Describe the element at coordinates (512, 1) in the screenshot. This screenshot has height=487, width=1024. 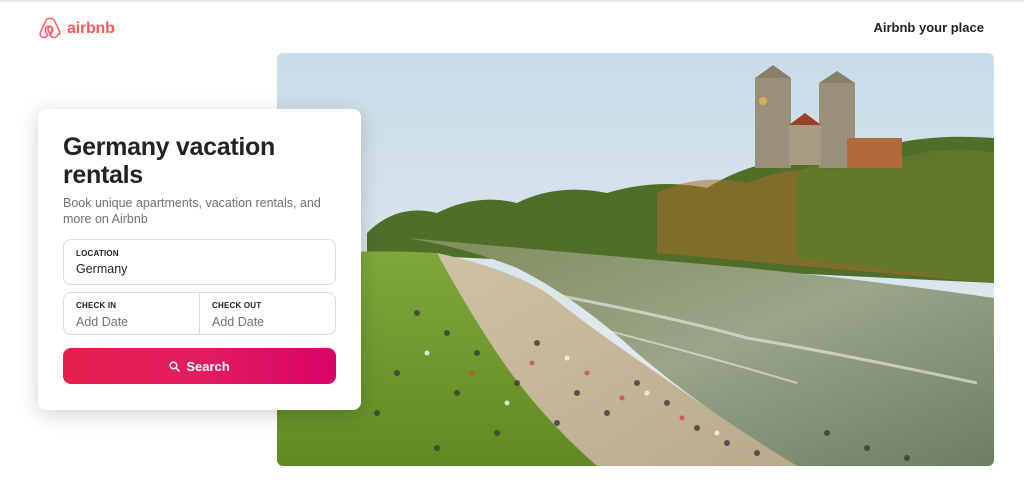
I see `top-divider` at that location.